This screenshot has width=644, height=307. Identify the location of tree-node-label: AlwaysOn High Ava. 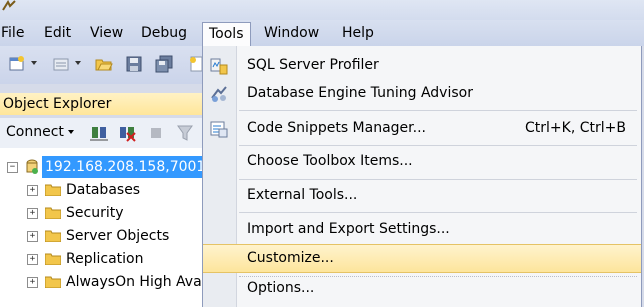
(134, 282).